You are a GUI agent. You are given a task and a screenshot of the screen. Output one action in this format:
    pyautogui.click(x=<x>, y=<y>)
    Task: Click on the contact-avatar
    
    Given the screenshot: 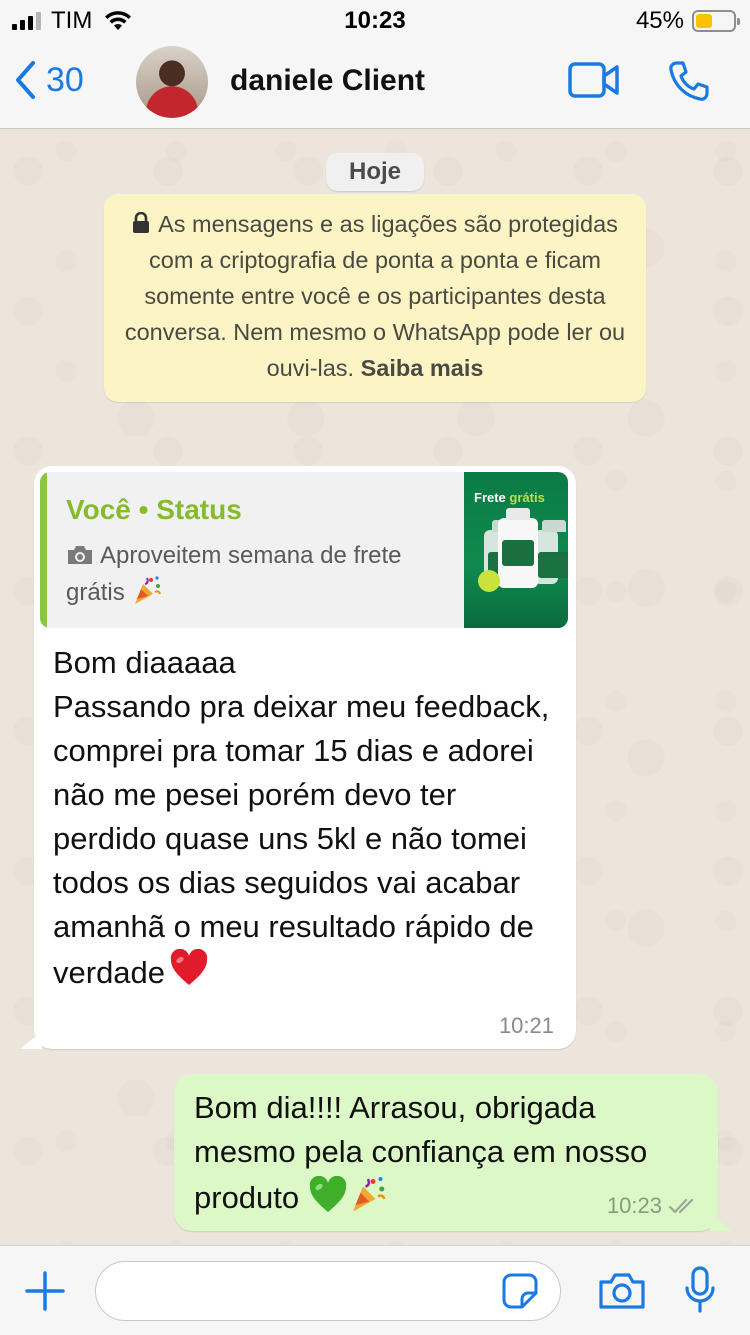 What is the action you would take?
    pyautogui.click(x=172, y=82)
    